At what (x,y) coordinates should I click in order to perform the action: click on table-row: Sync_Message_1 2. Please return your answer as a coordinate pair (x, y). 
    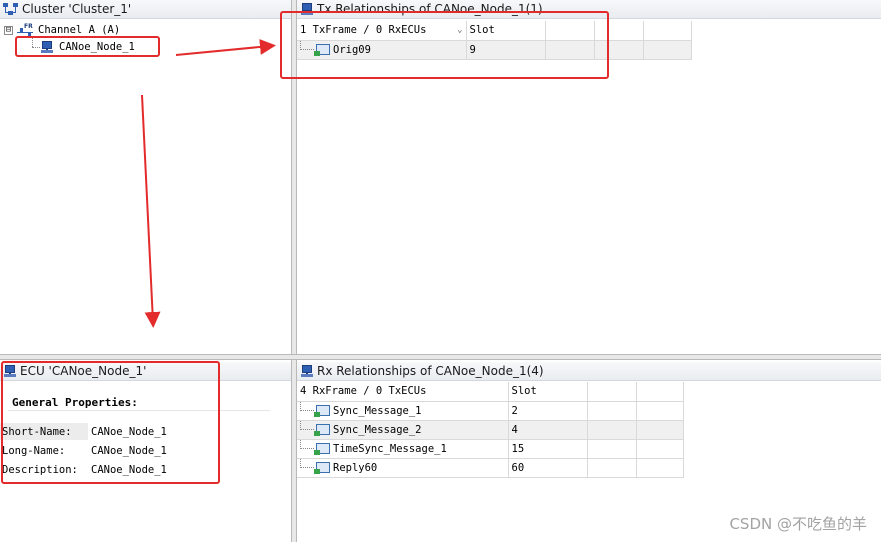
    Looking at the image, I should click on (490, 411).